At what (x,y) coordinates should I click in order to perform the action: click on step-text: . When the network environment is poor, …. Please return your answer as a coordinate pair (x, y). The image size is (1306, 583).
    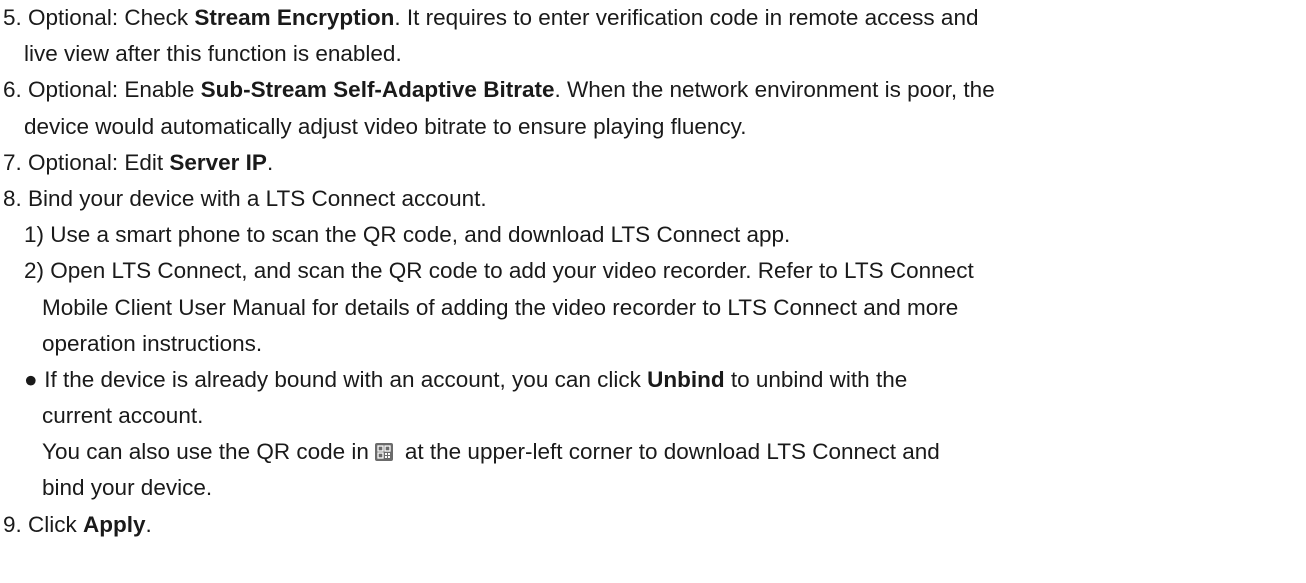
    Looking at the image, I should click on (774, 90).